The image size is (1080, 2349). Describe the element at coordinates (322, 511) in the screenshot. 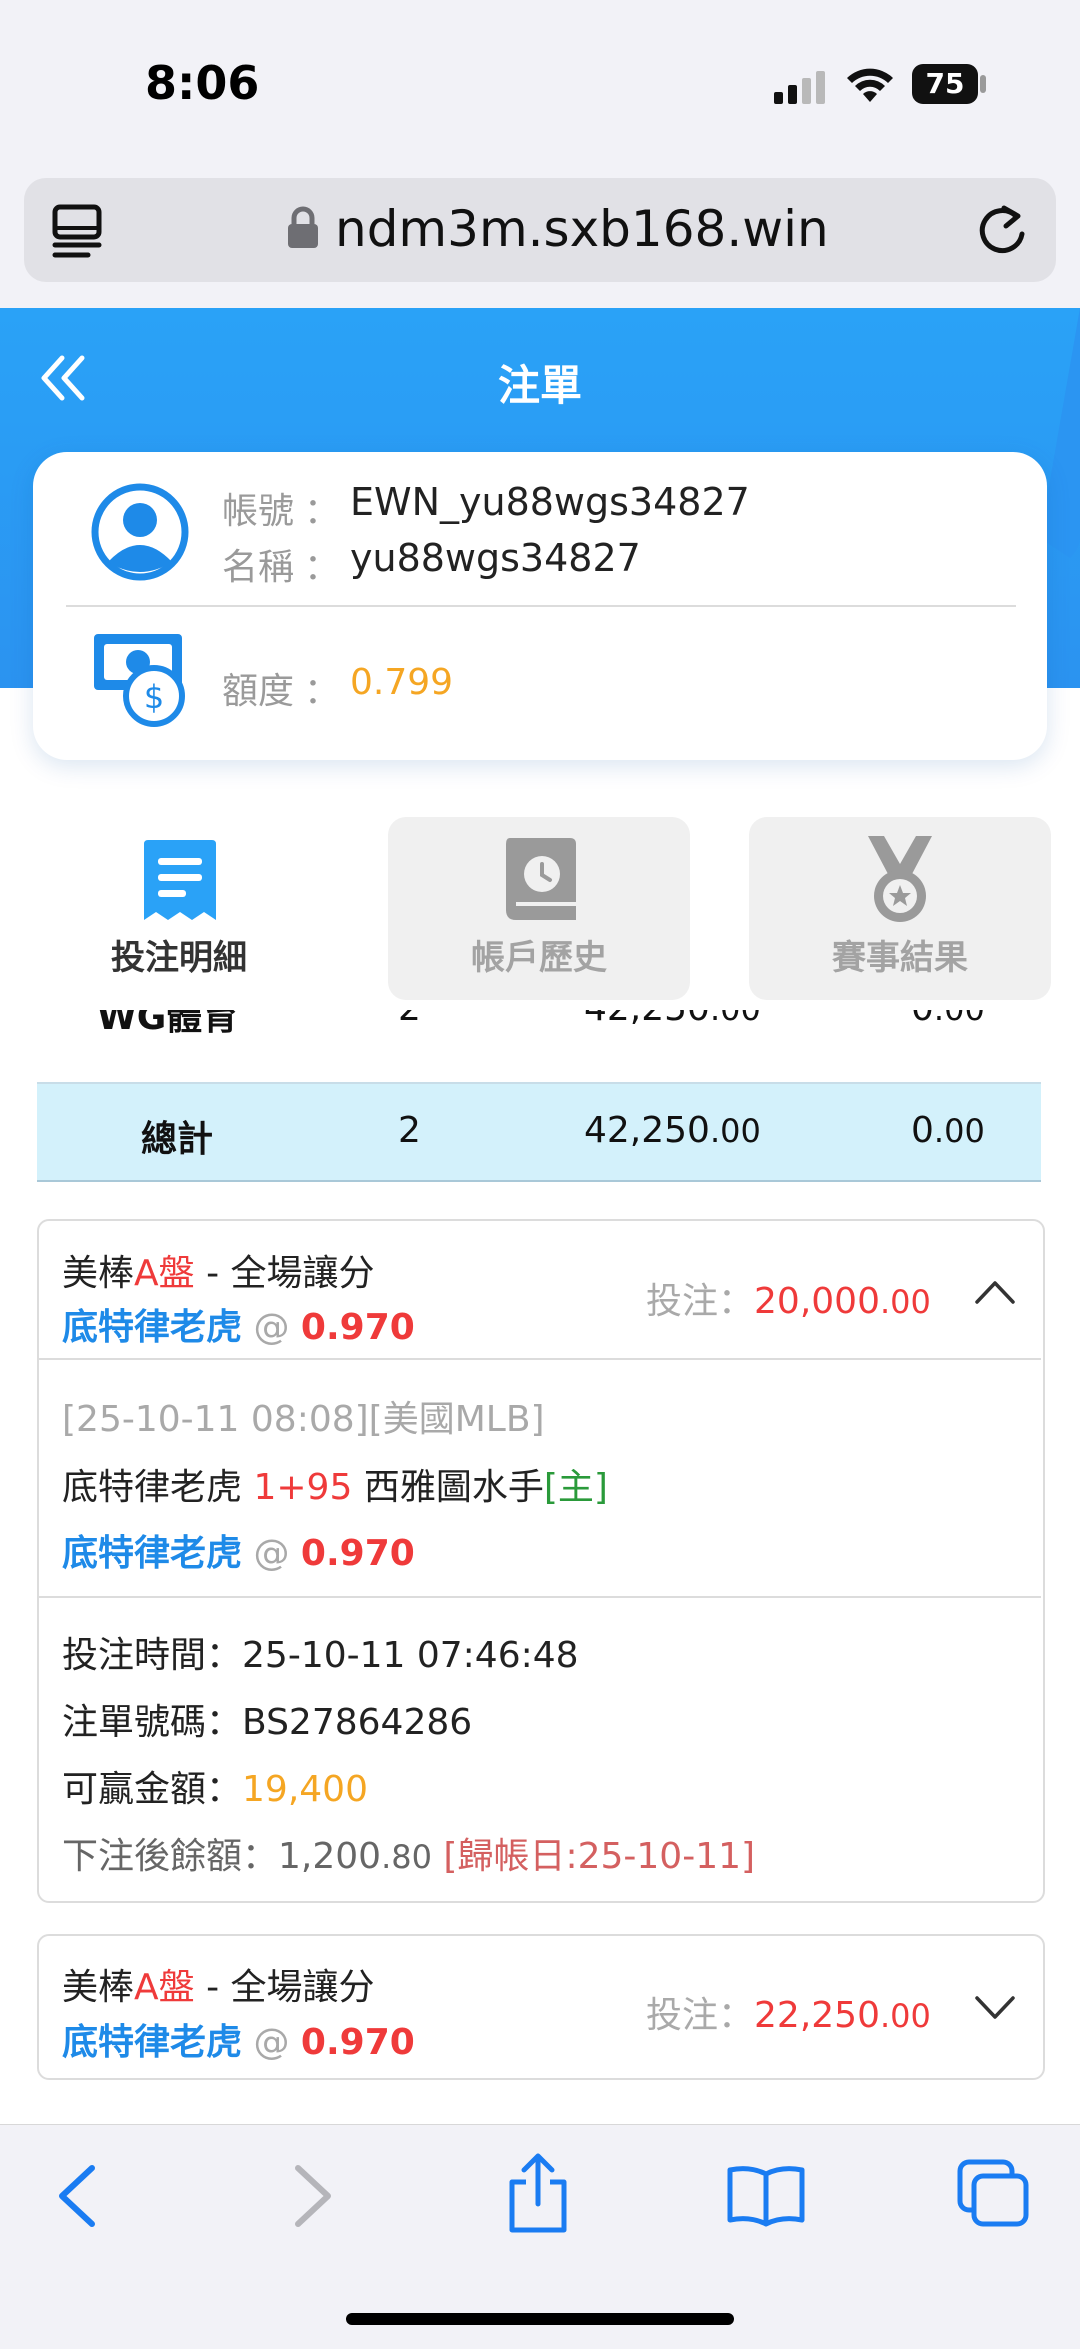

I see `account-colon: ：` at that location.